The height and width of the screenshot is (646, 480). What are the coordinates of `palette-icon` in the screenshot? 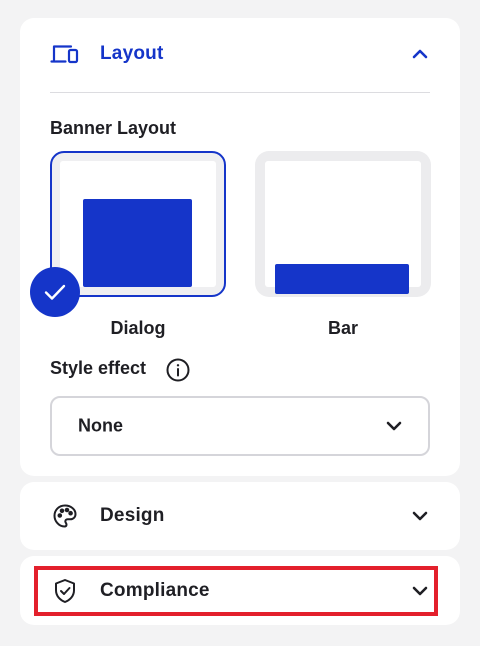 It's located at (65, 516).